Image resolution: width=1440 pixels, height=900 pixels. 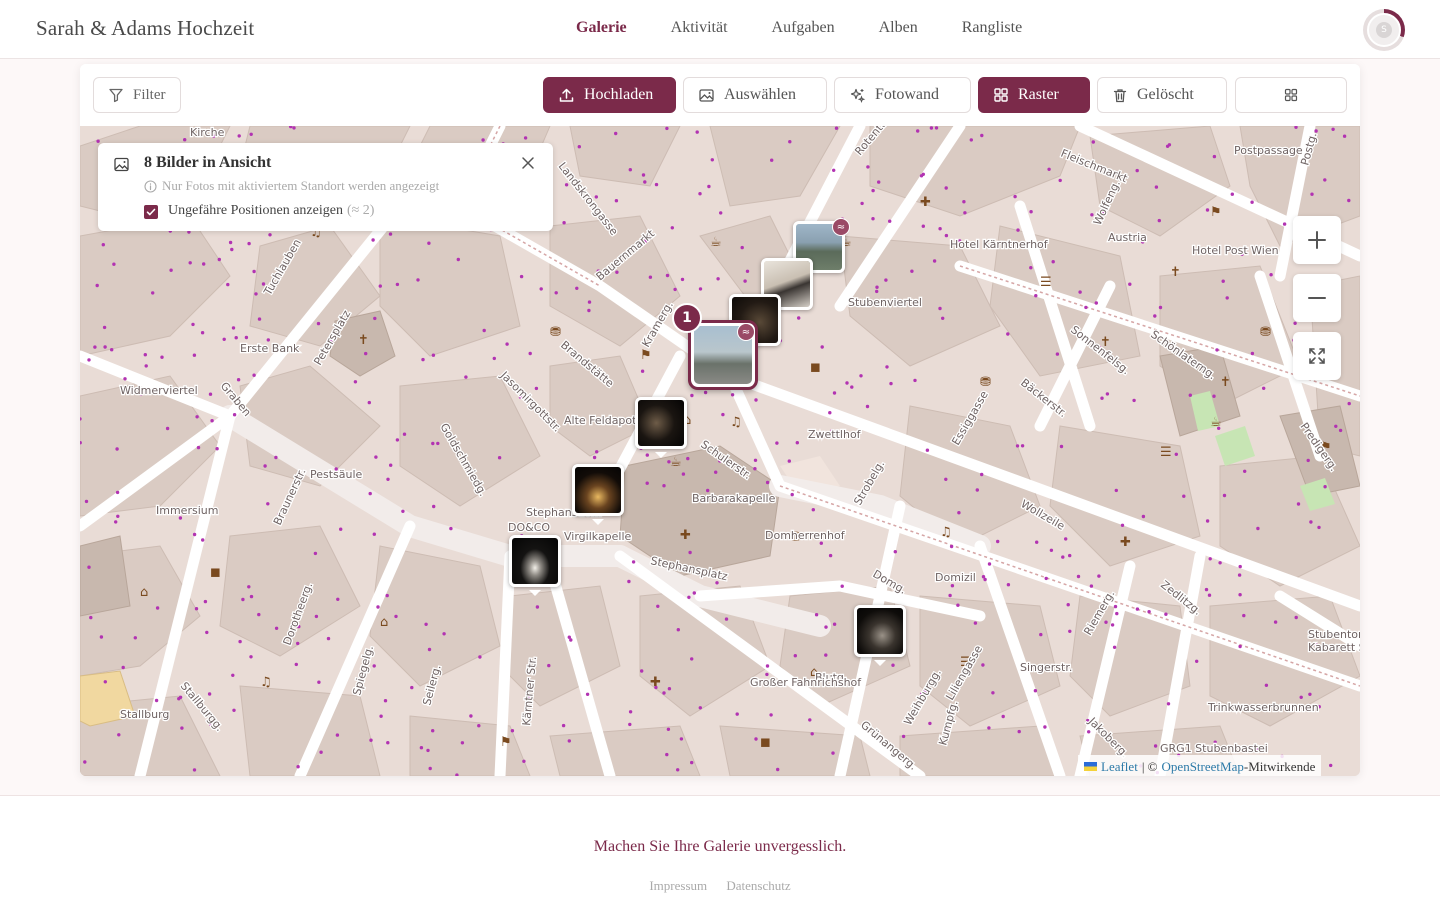 What do you see at coordinates (755, 95) in the screenshot?
I see `select-button: Auswählen` at bounding box center [755, 95].